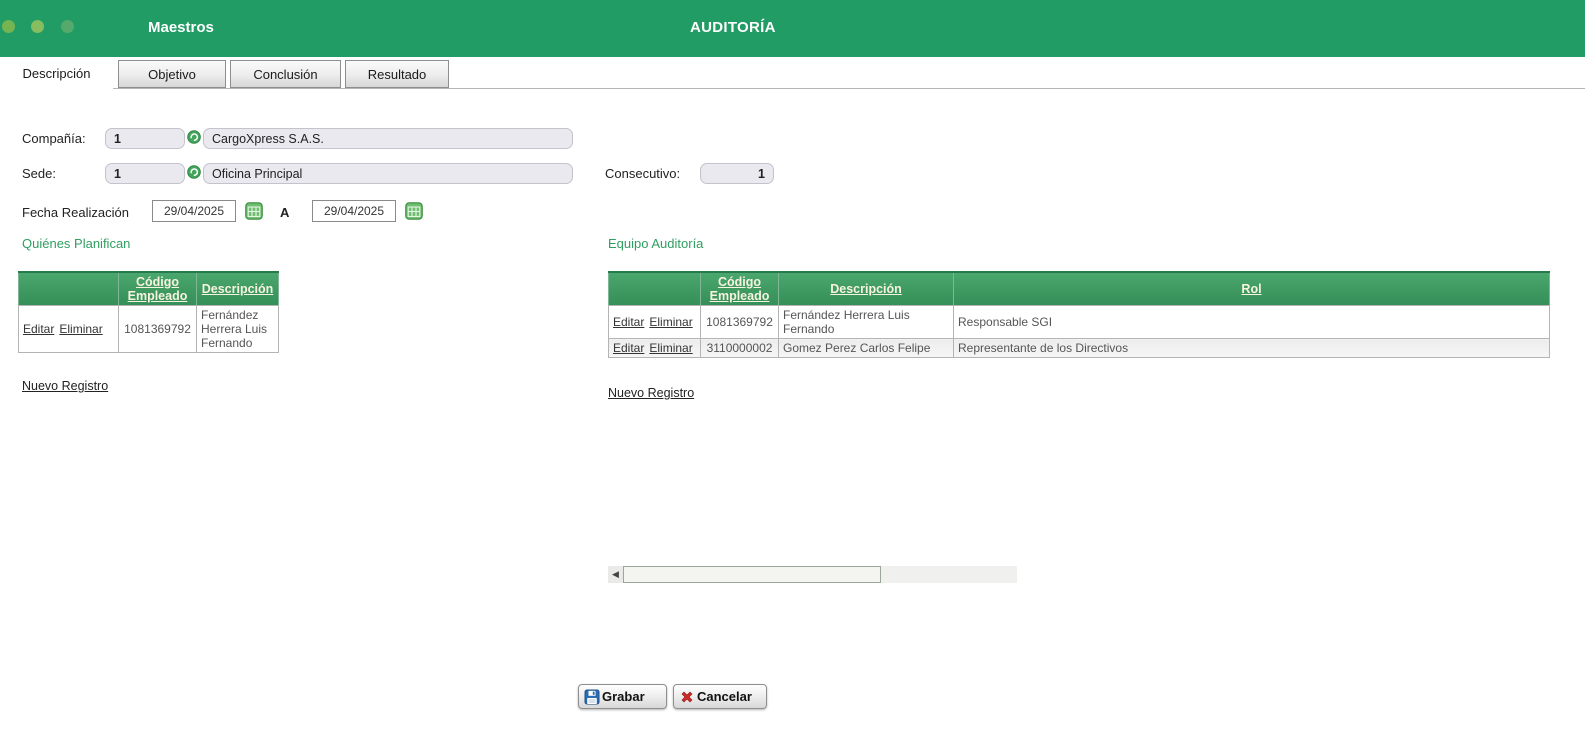 The height and width of the screenshot is (729, 1585). What do you see at coordinates (643, 173) in the screenshot?
I see `consecutivo-label: Consecutivo:` at bounding box center [643, 173].